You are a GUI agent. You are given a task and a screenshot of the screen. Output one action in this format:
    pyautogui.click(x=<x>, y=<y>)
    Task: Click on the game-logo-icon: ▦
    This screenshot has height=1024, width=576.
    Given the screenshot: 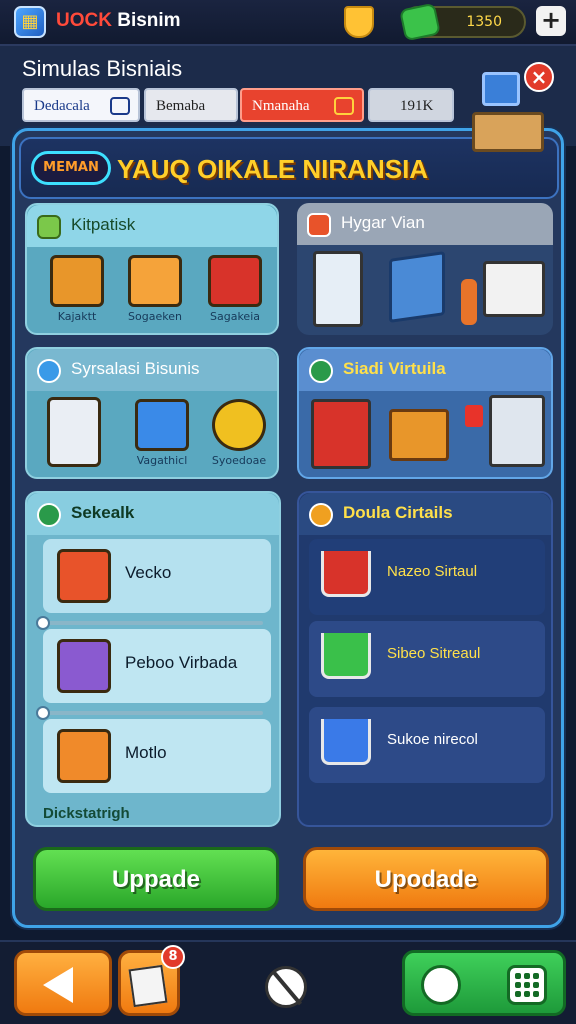 What is the action you would take?
    pyautogui.click(x=30, y=22)
    